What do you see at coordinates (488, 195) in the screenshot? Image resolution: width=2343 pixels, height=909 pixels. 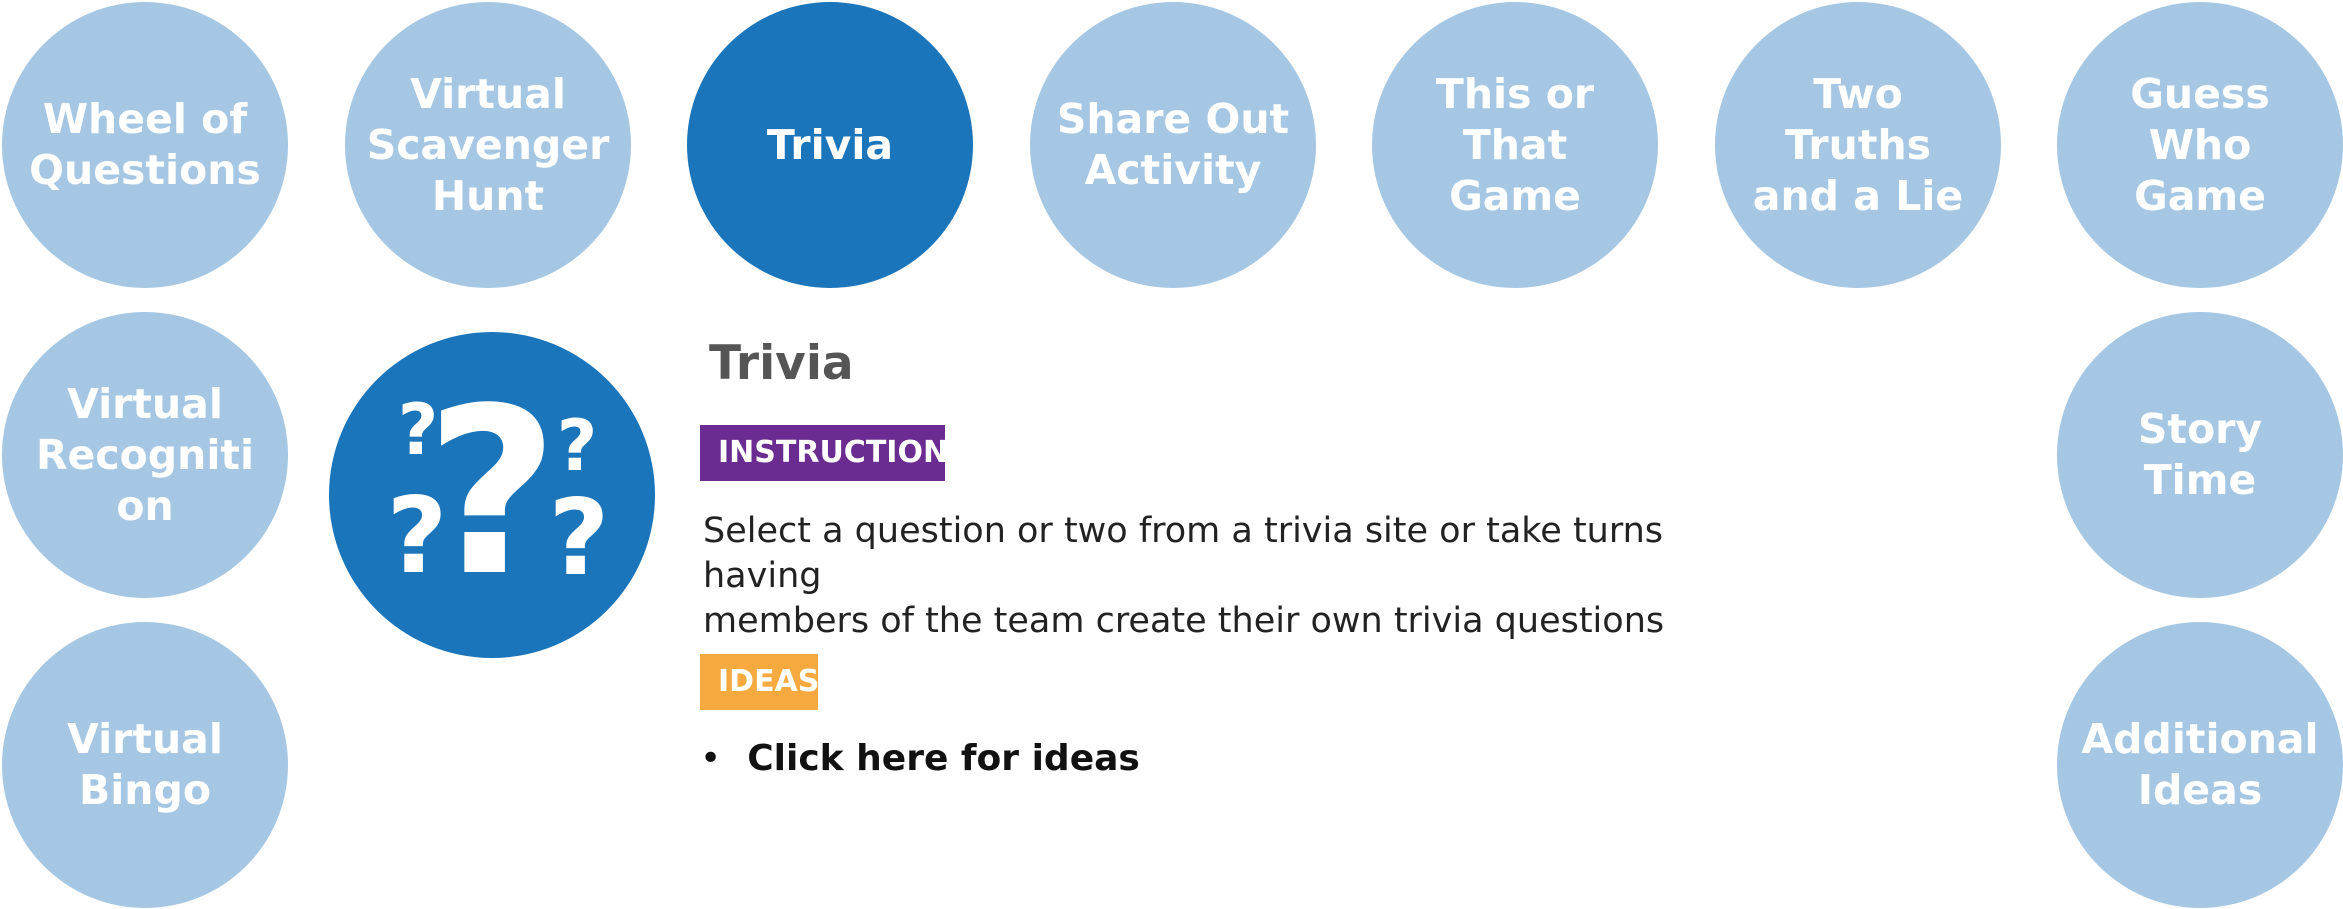 I see `nav-label-line: Hunt` at bounding box center [488, 195].